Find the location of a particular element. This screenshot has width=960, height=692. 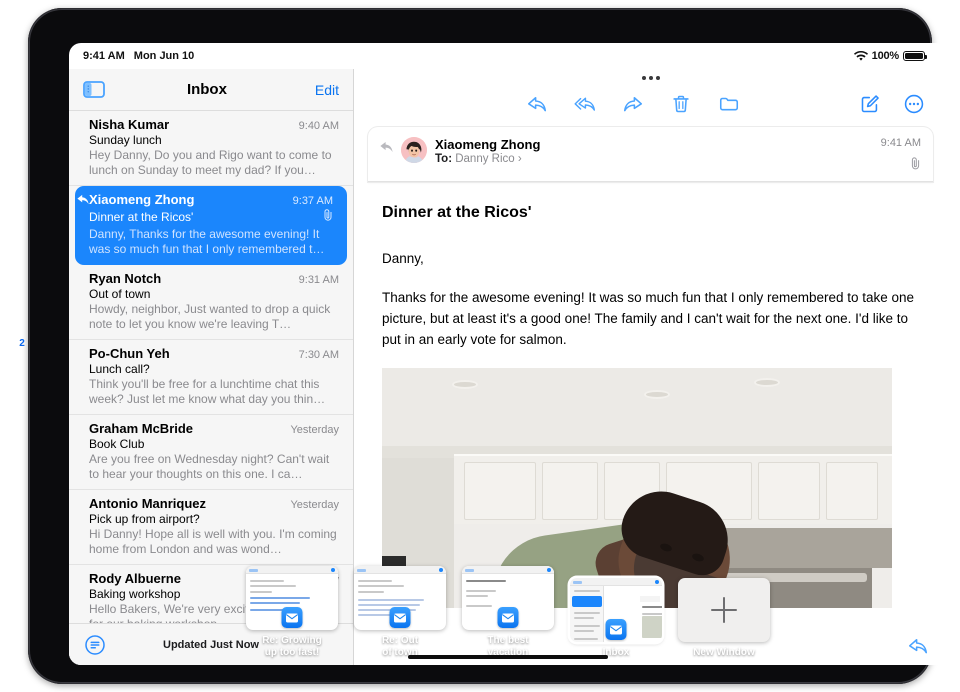

list-item-subject-line: Book Club is located at coordinates (214, 444).